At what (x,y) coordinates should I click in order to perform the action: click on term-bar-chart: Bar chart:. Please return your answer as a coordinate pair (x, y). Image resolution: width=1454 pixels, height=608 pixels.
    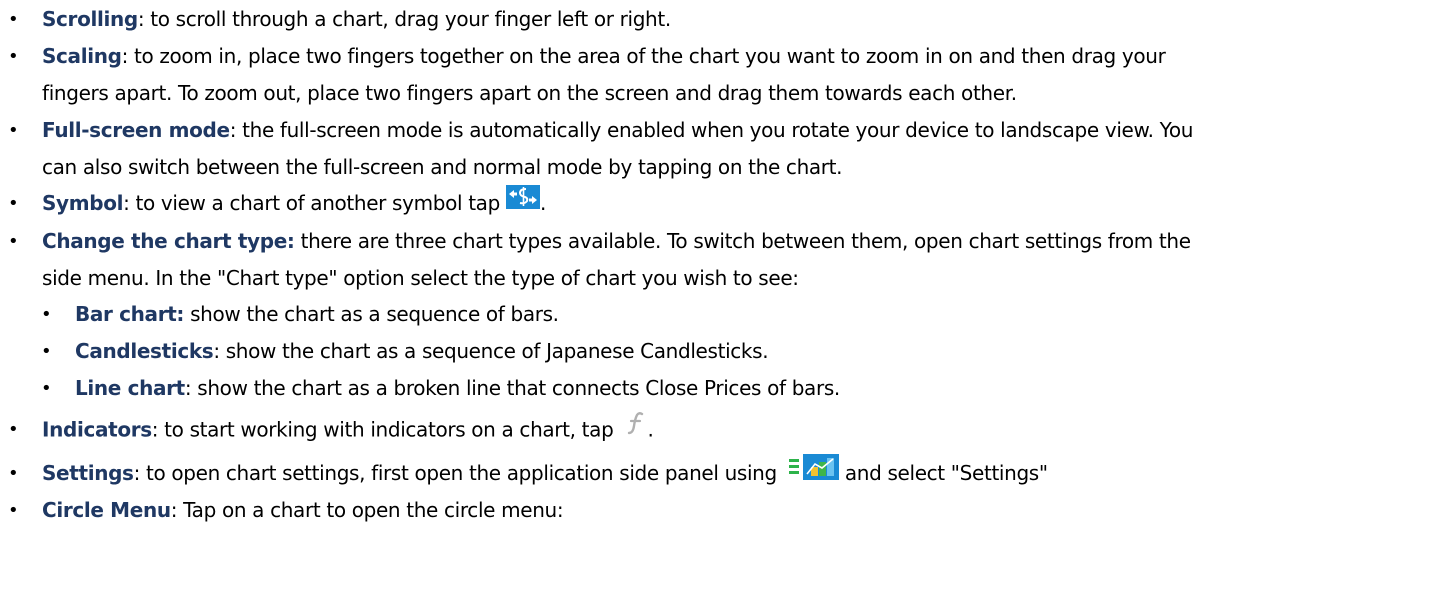
    Looking at the image, I should click on (130, 314).